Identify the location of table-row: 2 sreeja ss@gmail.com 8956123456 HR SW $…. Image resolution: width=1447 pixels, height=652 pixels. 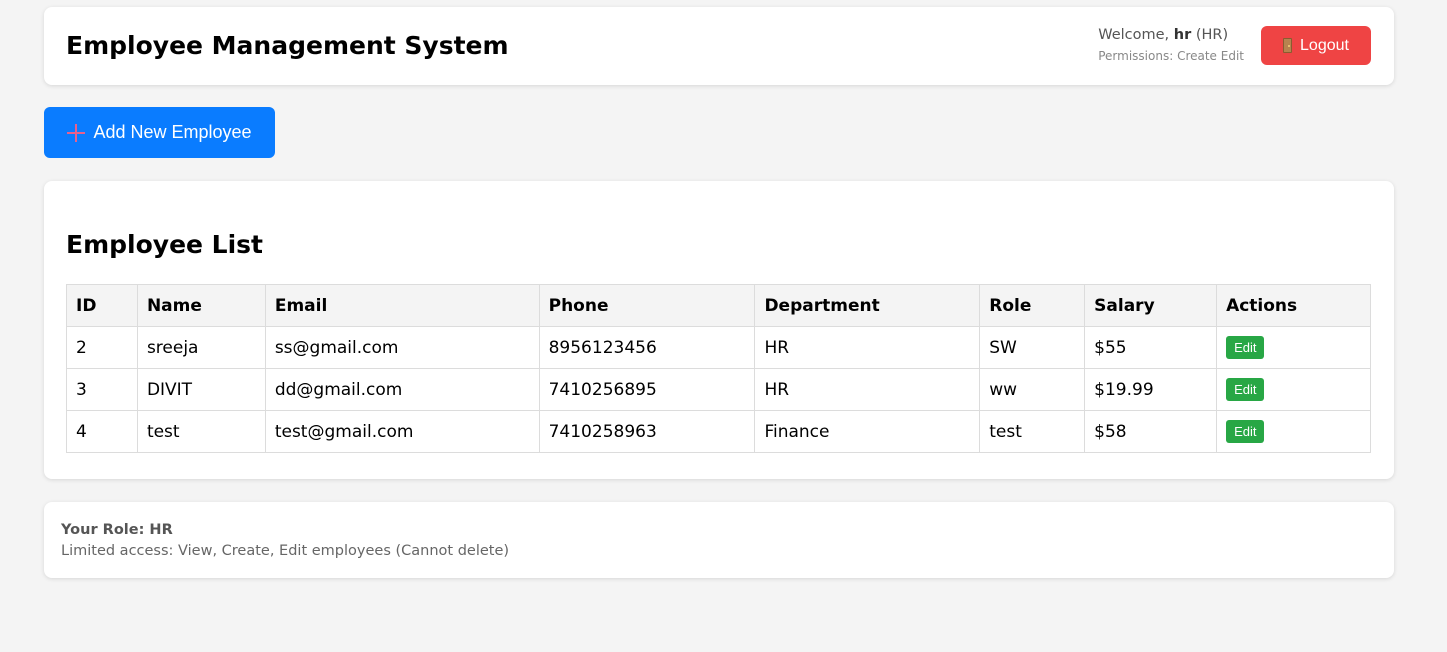
(718, 347).